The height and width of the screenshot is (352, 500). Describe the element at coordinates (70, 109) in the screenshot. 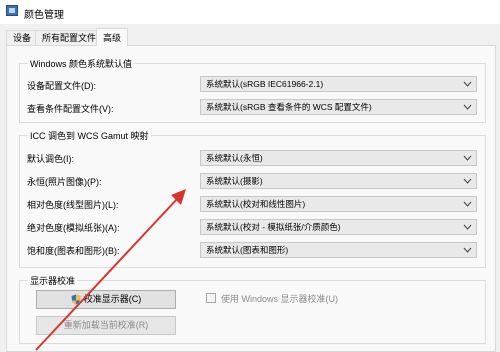

I see `viewing-conditions-label: 查看条件配置文件(V):` at that location.